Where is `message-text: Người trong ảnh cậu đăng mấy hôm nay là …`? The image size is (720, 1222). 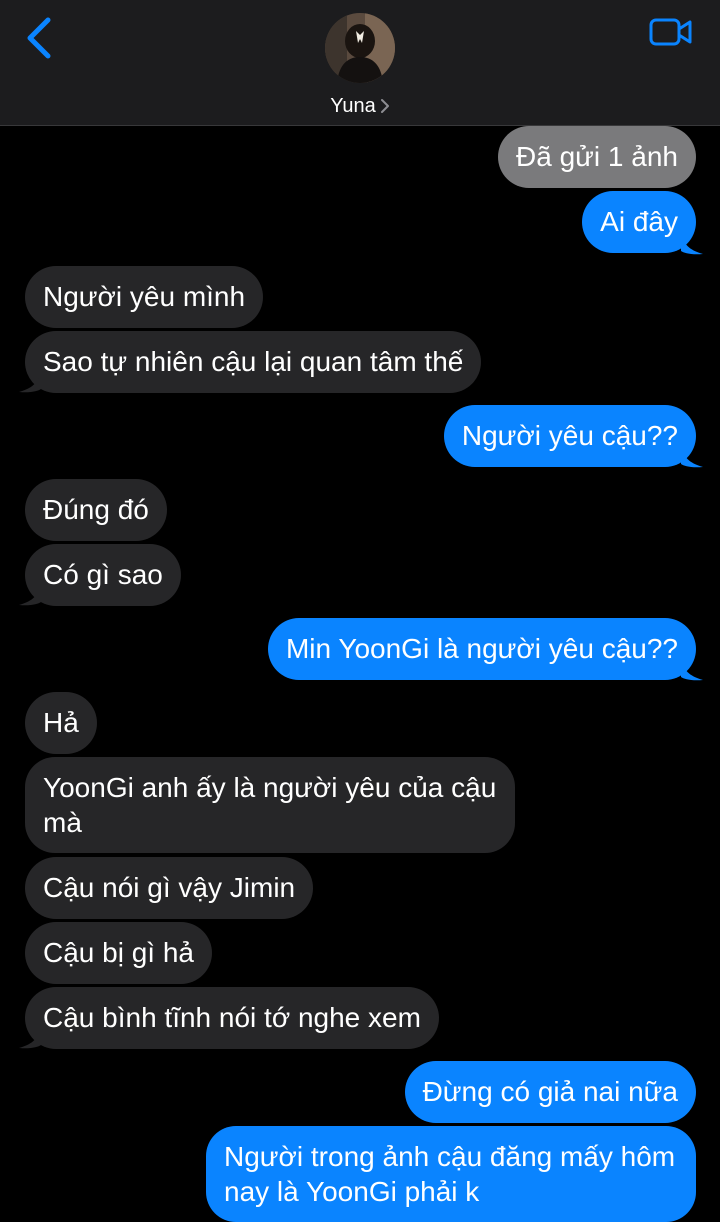 message-text: Người trong ảnh cậu đăng mấy hôm nay là … is located at coordinates (450, 1174).